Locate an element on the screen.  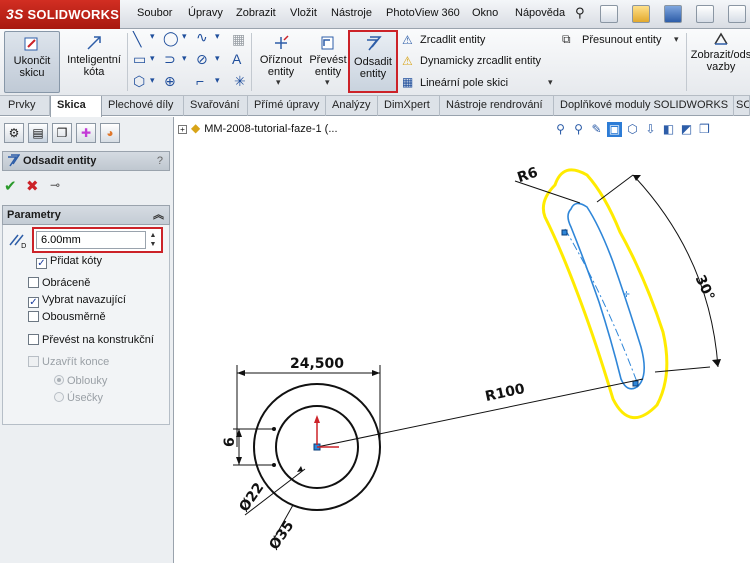
select-chain-check: ✓ is located at coordinates (33, 302).